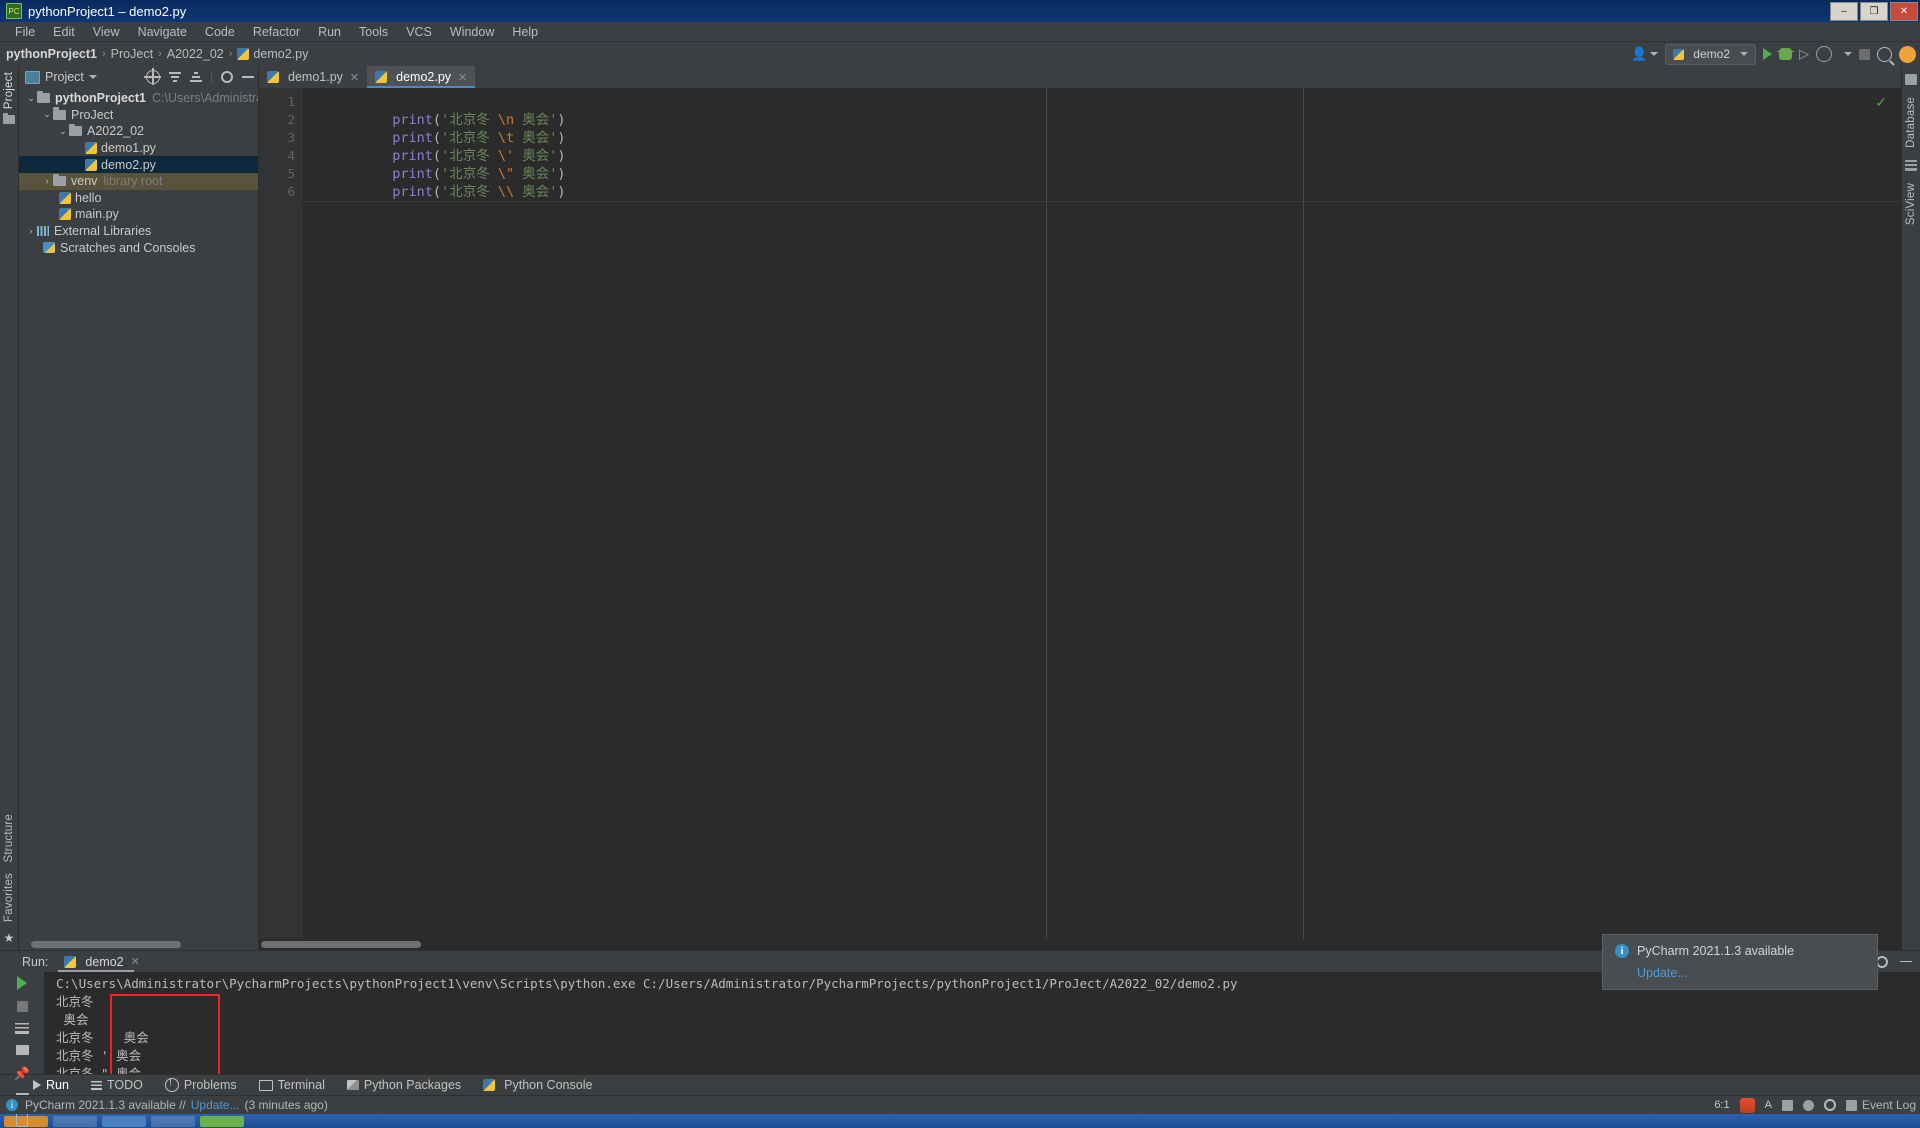  I want to click on bottom-item-run: Run, so click(51, 1085).